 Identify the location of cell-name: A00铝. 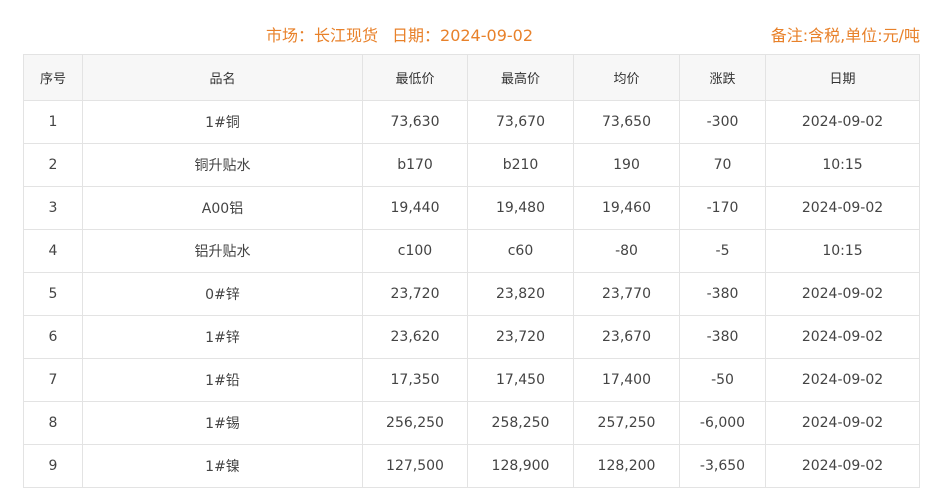
(222, 208).